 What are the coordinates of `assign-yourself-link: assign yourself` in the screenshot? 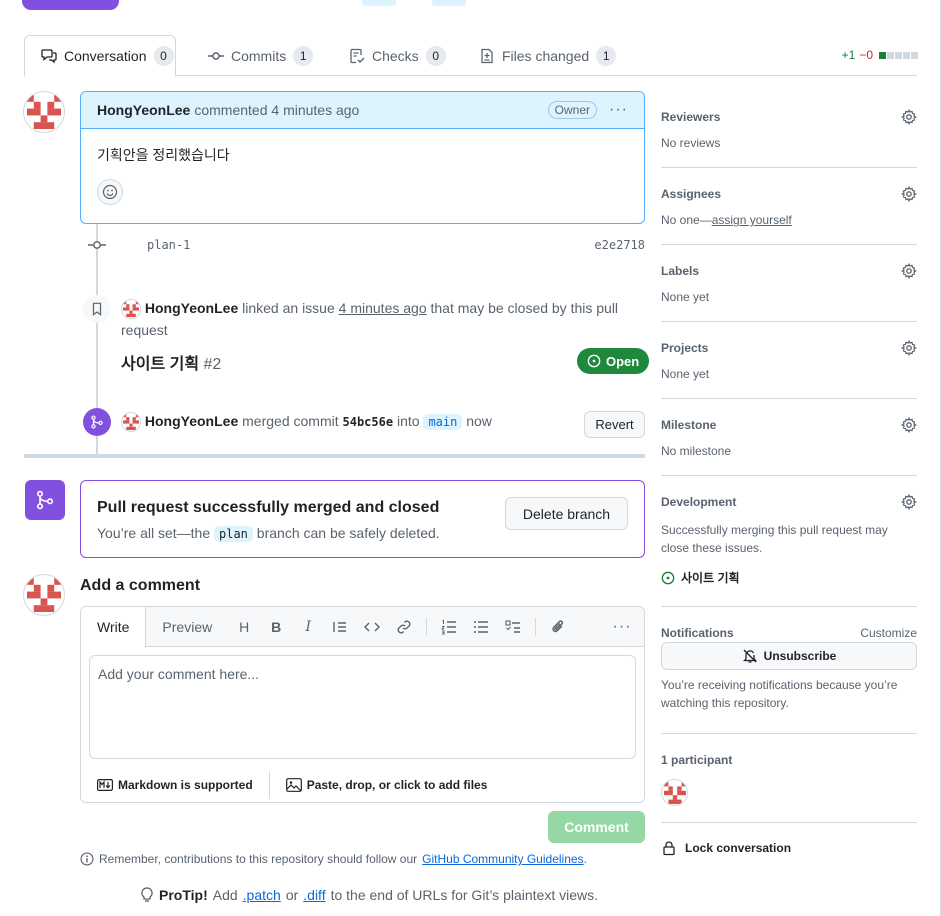 It's located at (752, 220).